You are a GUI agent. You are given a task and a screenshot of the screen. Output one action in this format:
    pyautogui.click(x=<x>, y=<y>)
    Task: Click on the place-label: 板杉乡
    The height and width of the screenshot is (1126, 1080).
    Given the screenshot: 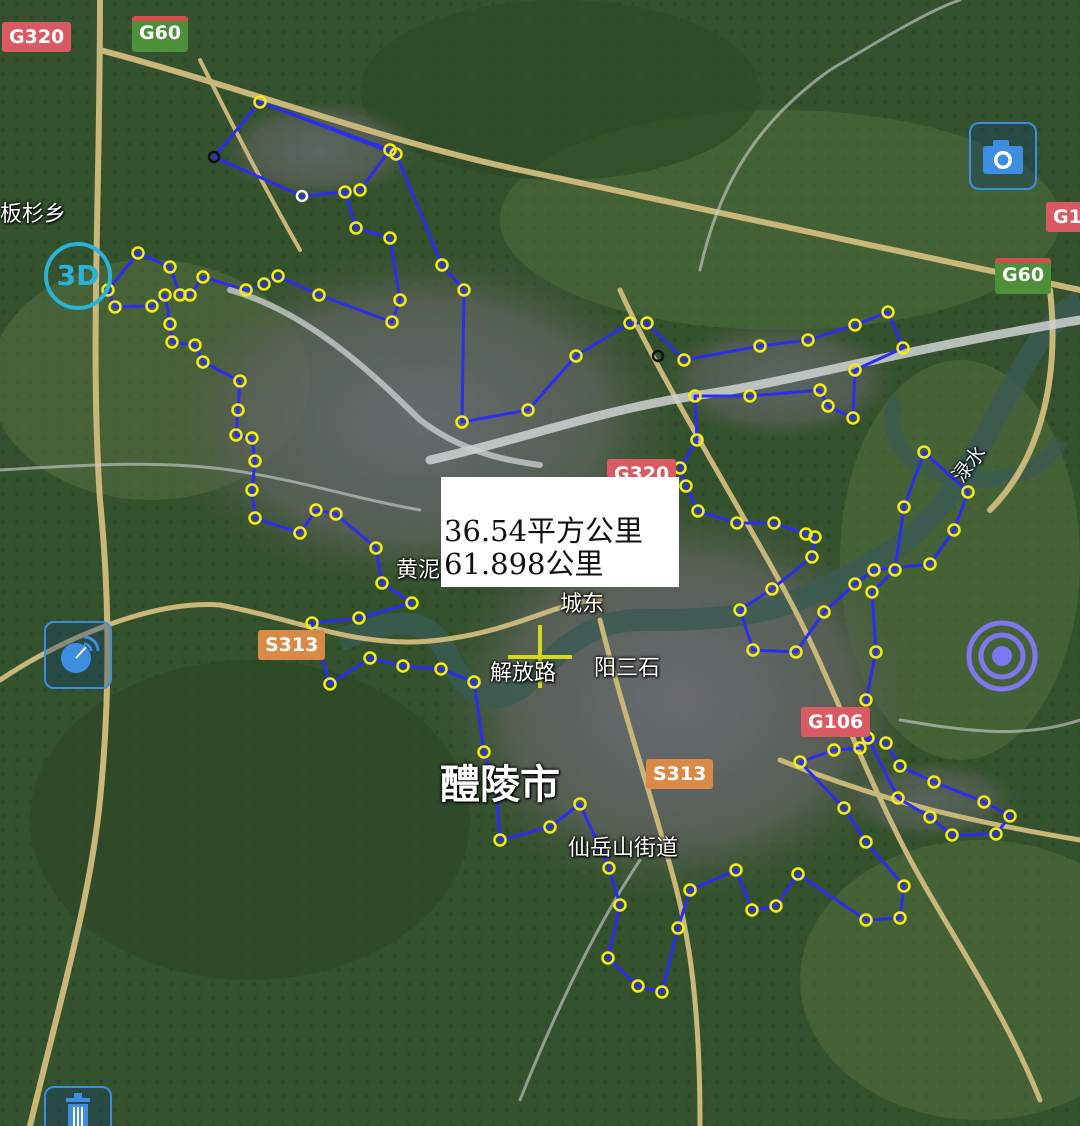 What is the action you would take?
    pyautogui.click(x=33, y=214)
    